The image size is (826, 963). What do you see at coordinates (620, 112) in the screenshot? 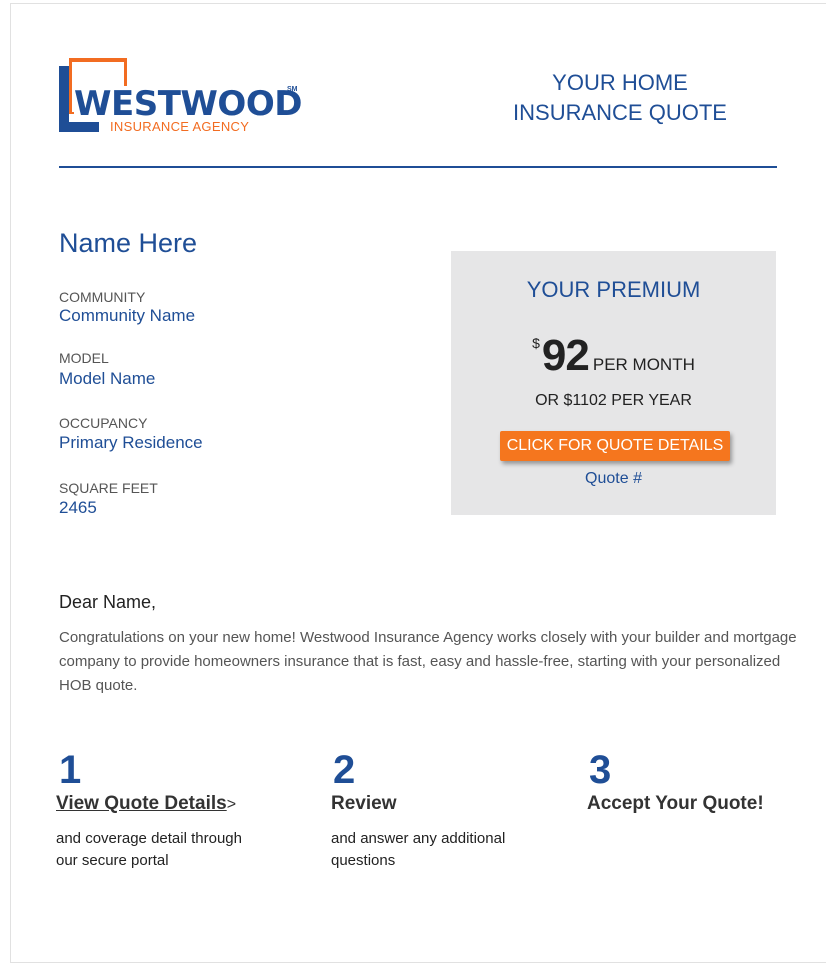
I see `page-title-line2: INSURANCE QUOTE` at bounding box center [620, 112].